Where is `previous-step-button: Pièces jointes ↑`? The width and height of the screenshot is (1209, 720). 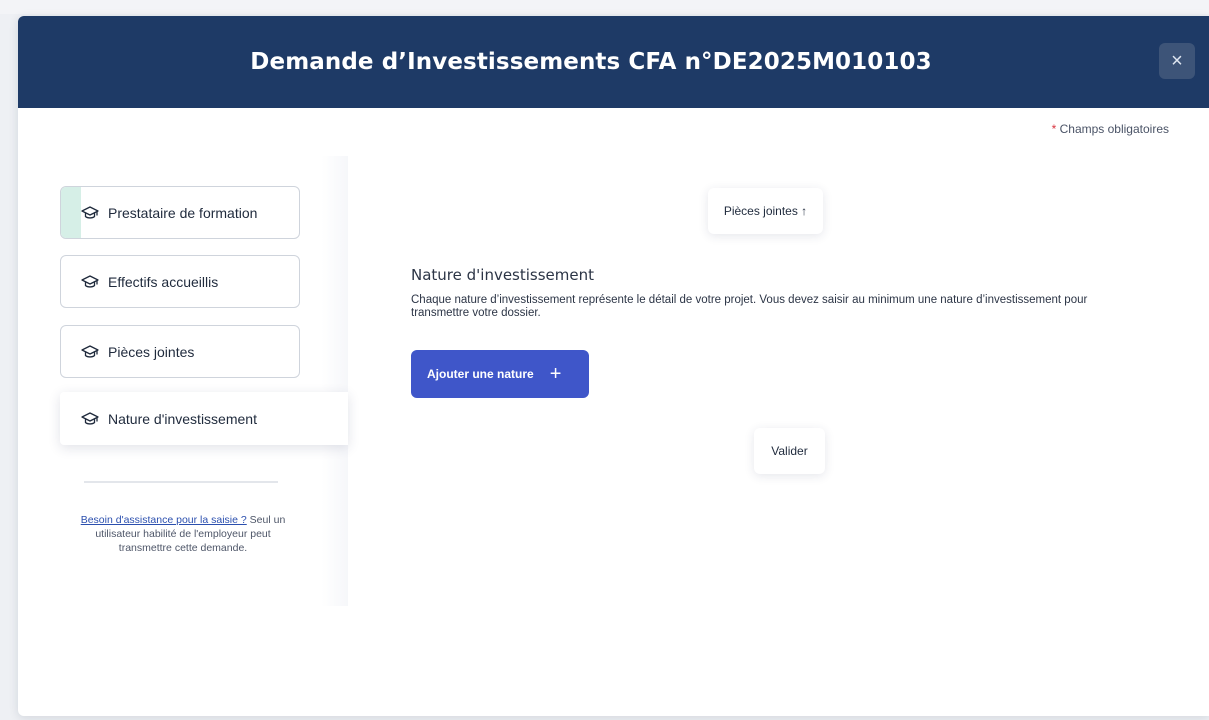 previous-step-button: Pièces jointes ↑ is located at coordinates (765, 211).